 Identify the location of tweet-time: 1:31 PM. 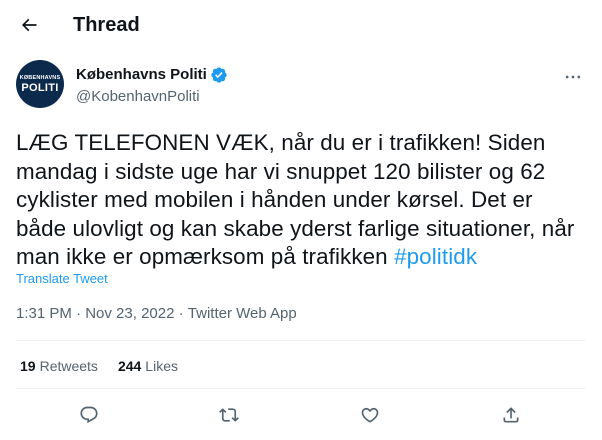
(44, 314).